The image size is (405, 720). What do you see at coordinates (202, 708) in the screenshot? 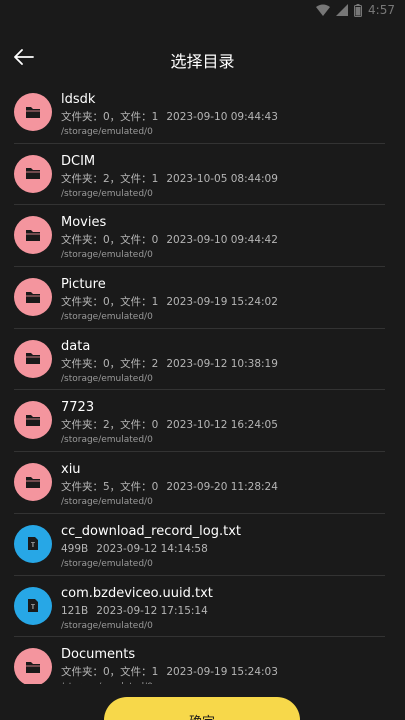
I see `confirm-button: 确定` at bounding box center [202, 708].